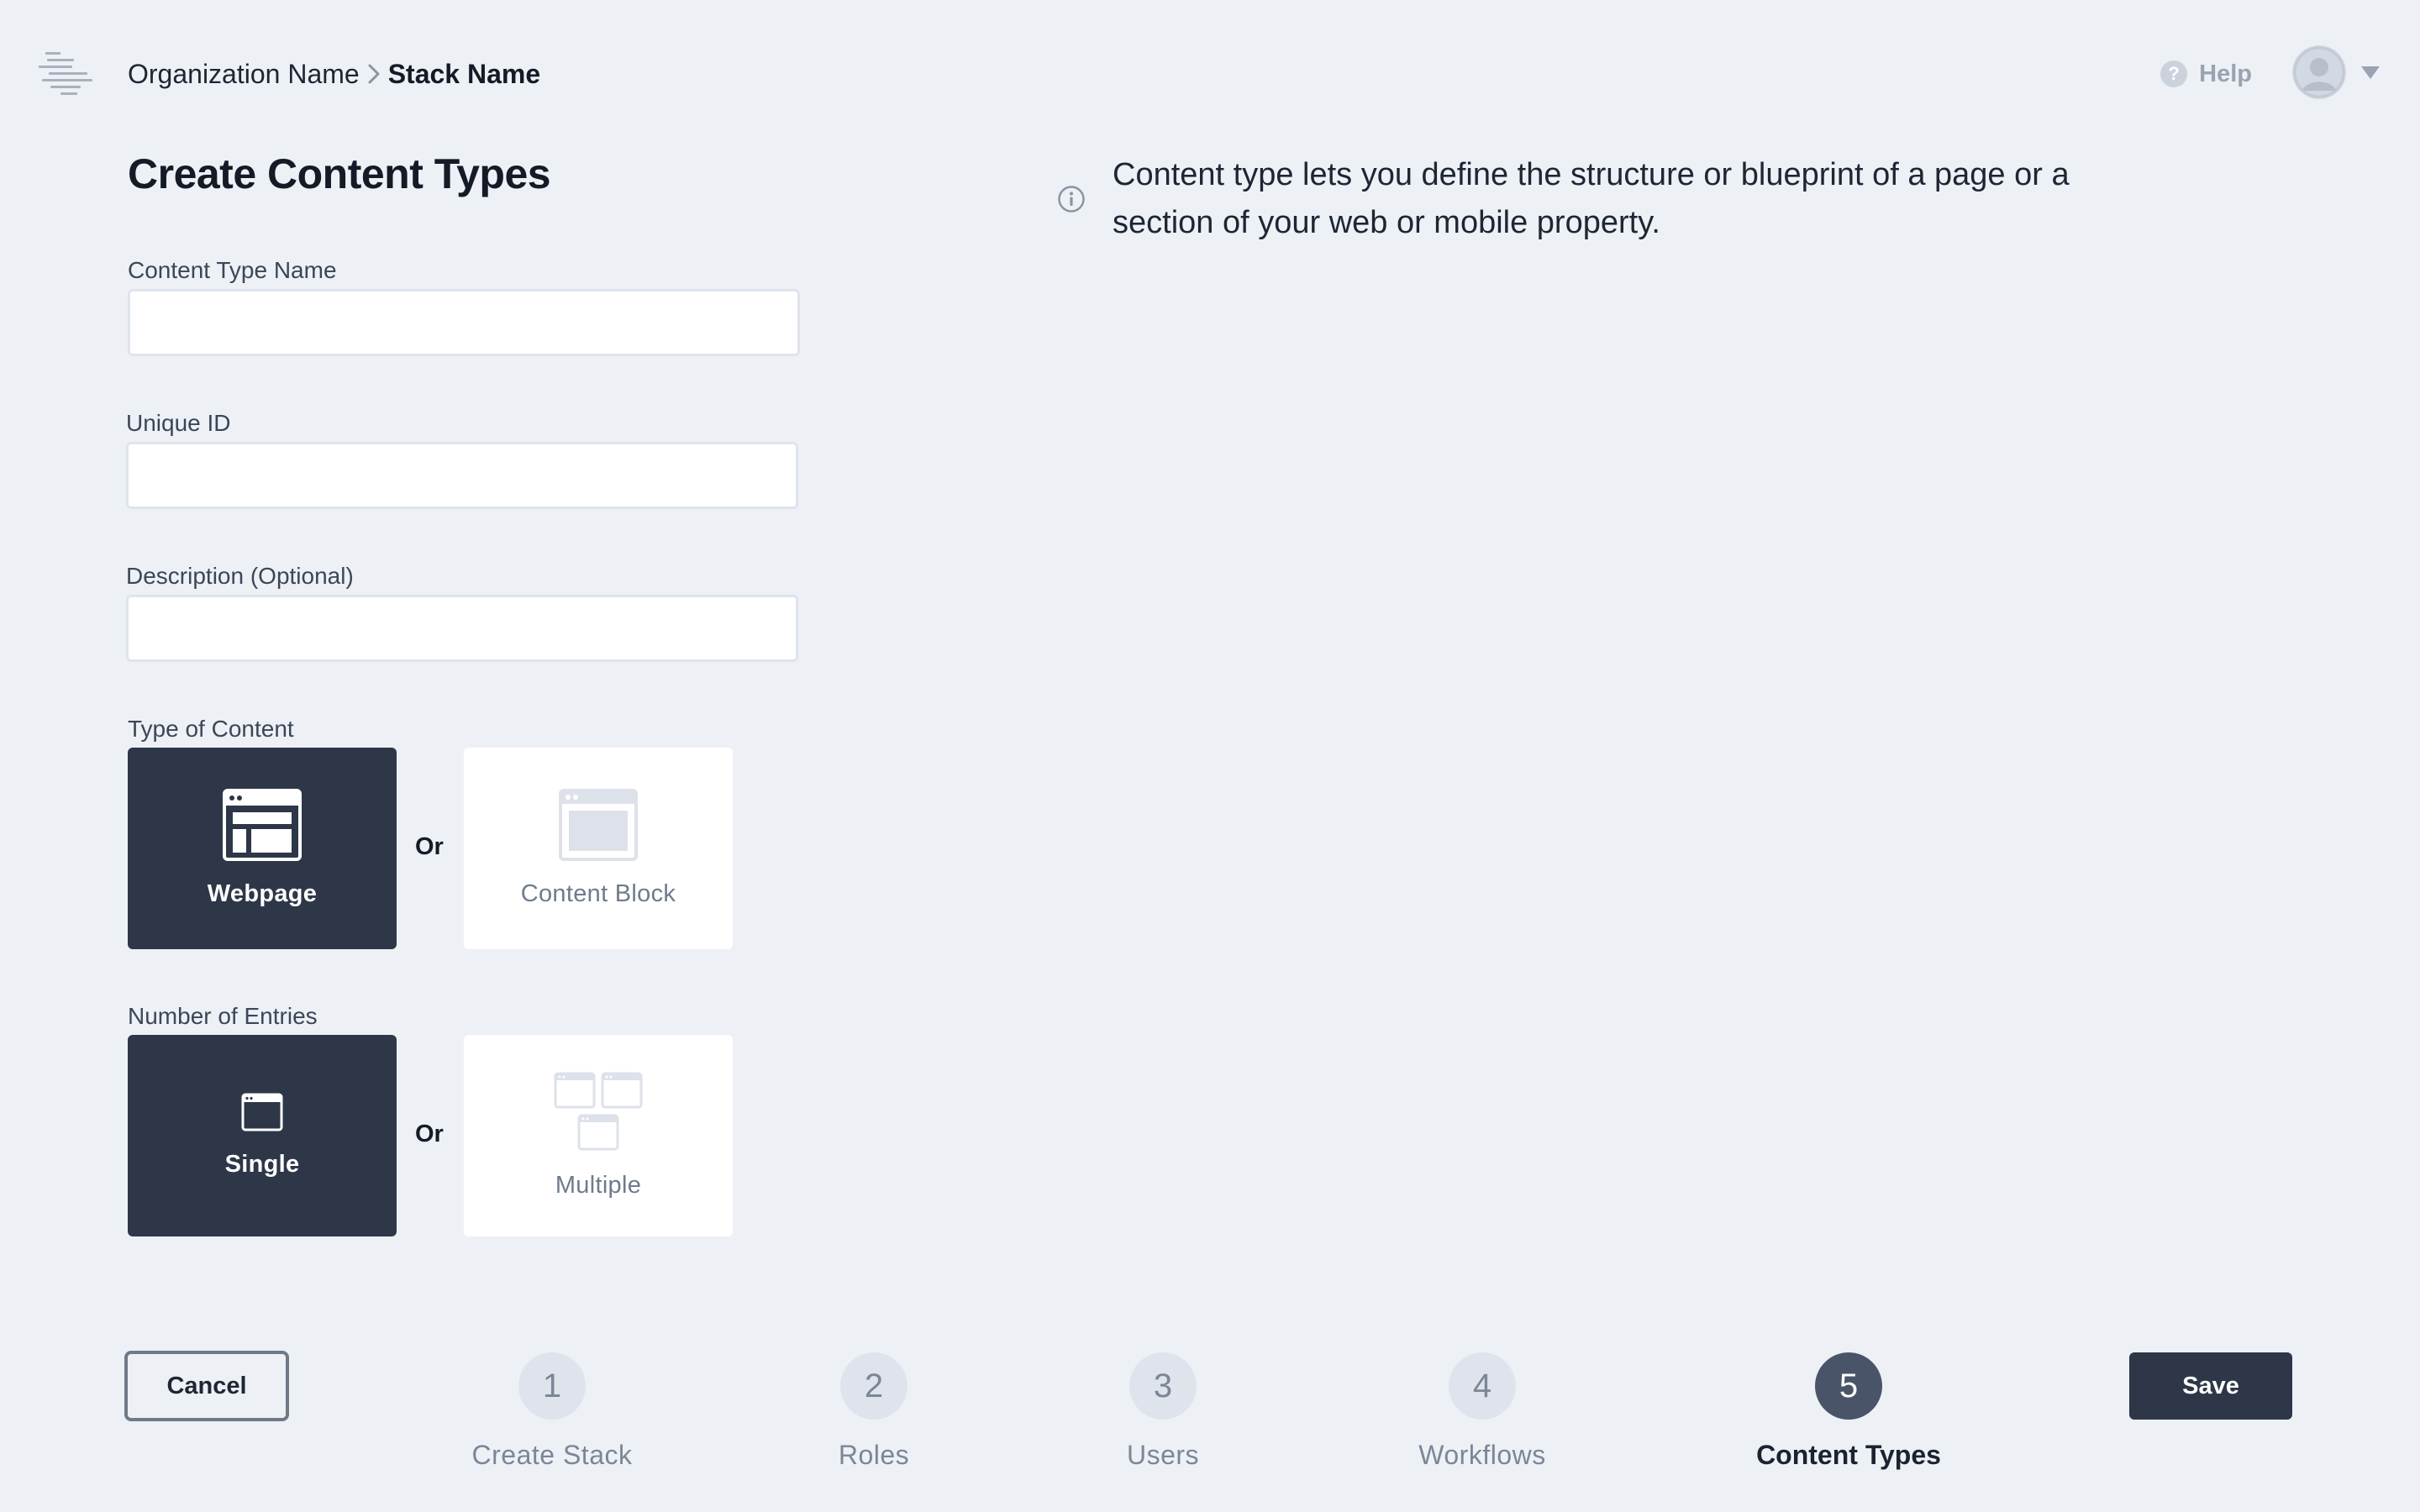 This screenshot has height=1512, width=2420. What do you see at coordinates (552, 1386) in the screenshot?
I see `step-1-number: 1` at bounding box center [552, 1386].